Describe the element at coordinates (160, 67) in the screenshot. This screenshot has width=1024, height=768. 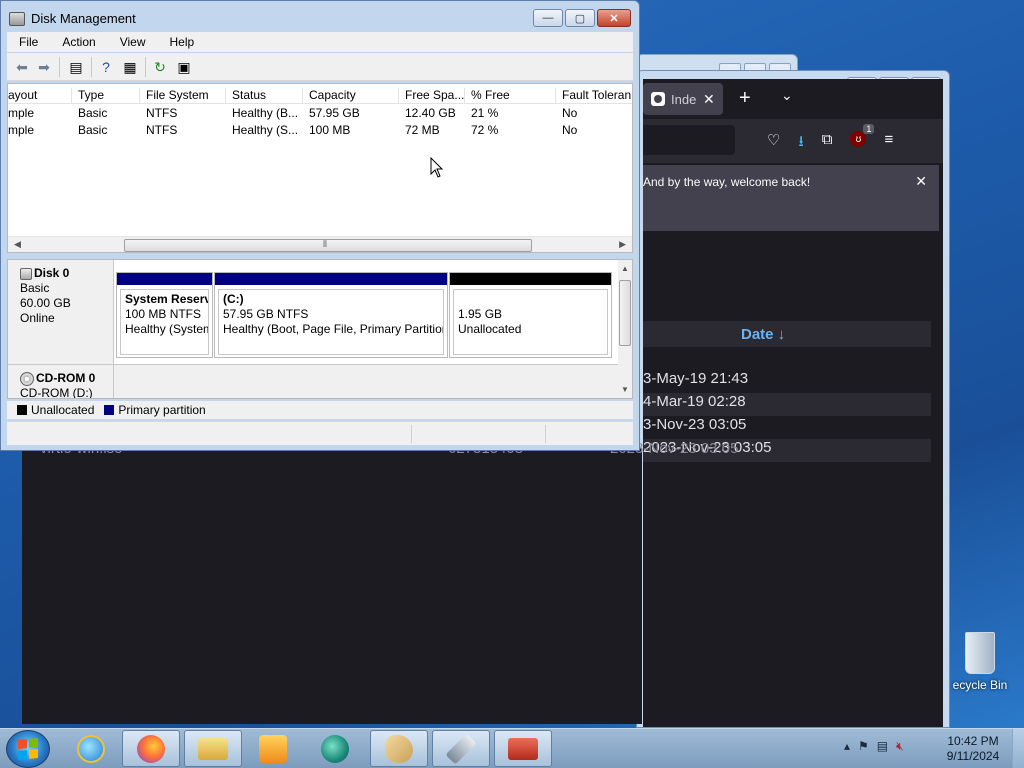
I see `refresh-icon: ↻` at that location.